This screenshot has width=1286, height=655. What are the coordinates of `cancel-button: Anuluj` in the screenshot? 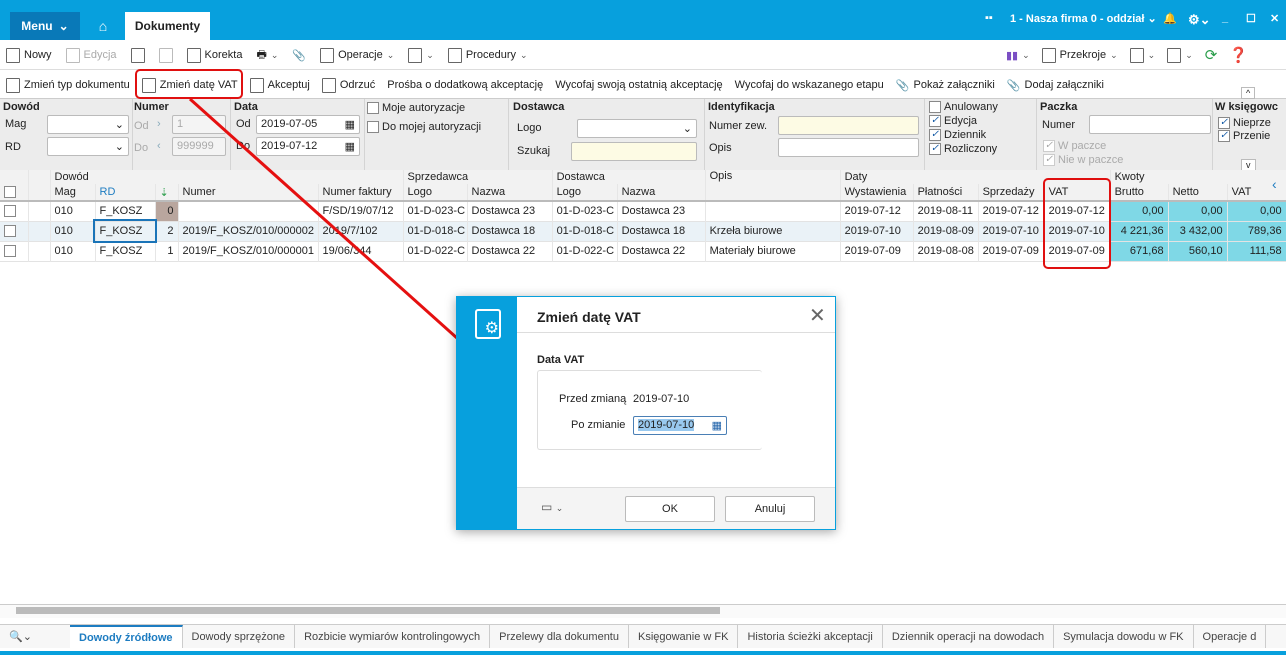 It's located at (770, 509).